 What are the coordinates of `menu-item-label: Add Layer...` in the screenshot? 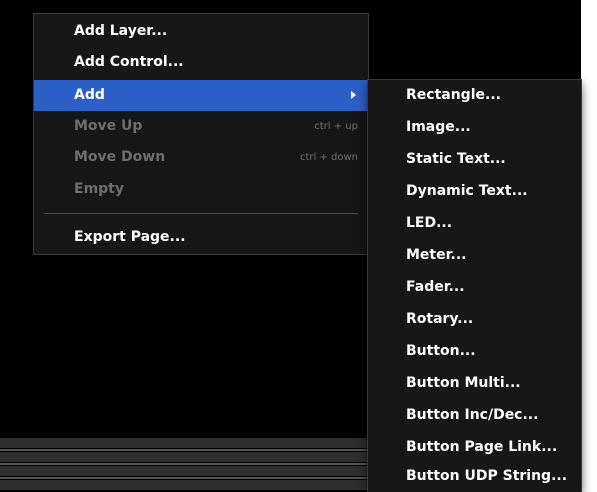 It's located at (121, 31).